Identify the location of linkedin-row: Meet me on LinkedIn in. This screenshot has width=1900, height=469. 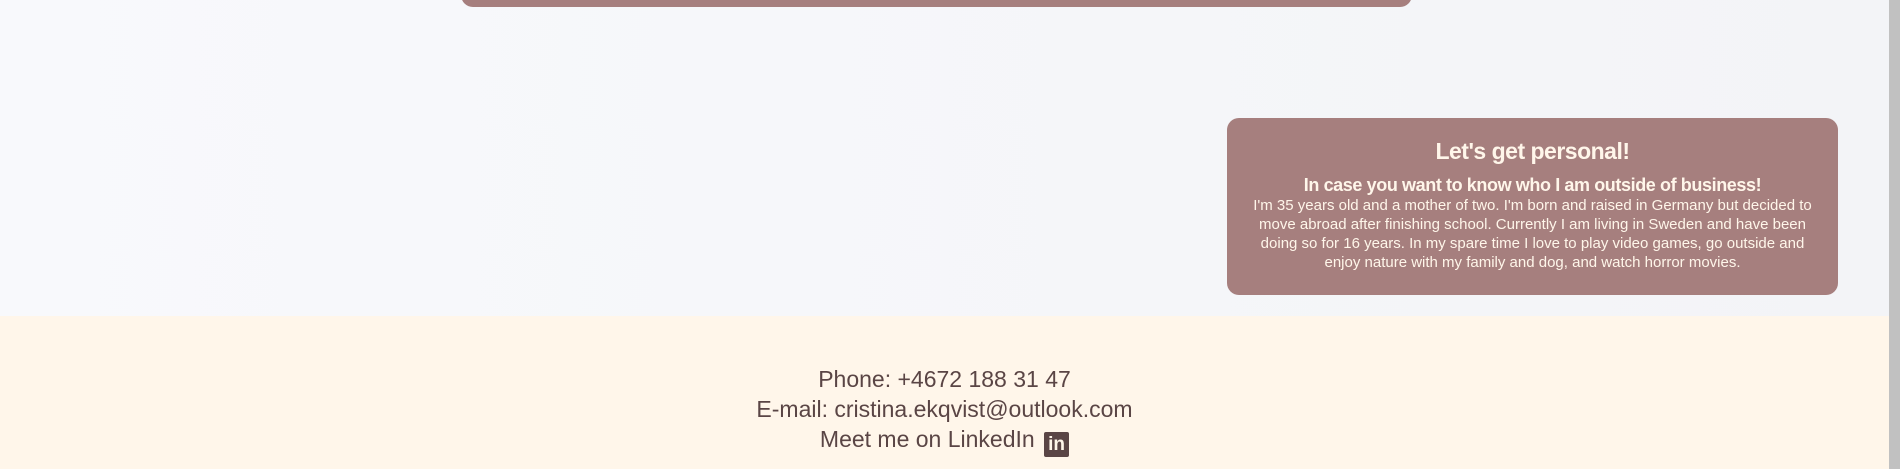
(944, 440).